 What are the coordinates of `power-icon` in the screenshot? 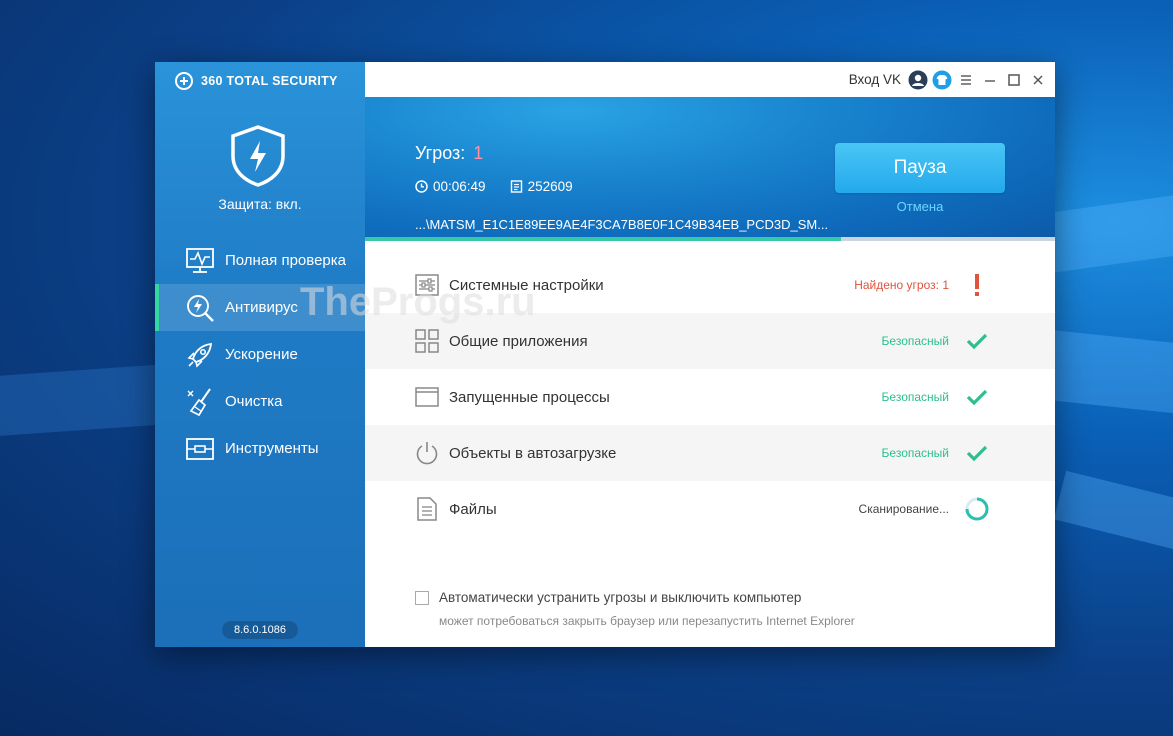 It's located at (427, 453).